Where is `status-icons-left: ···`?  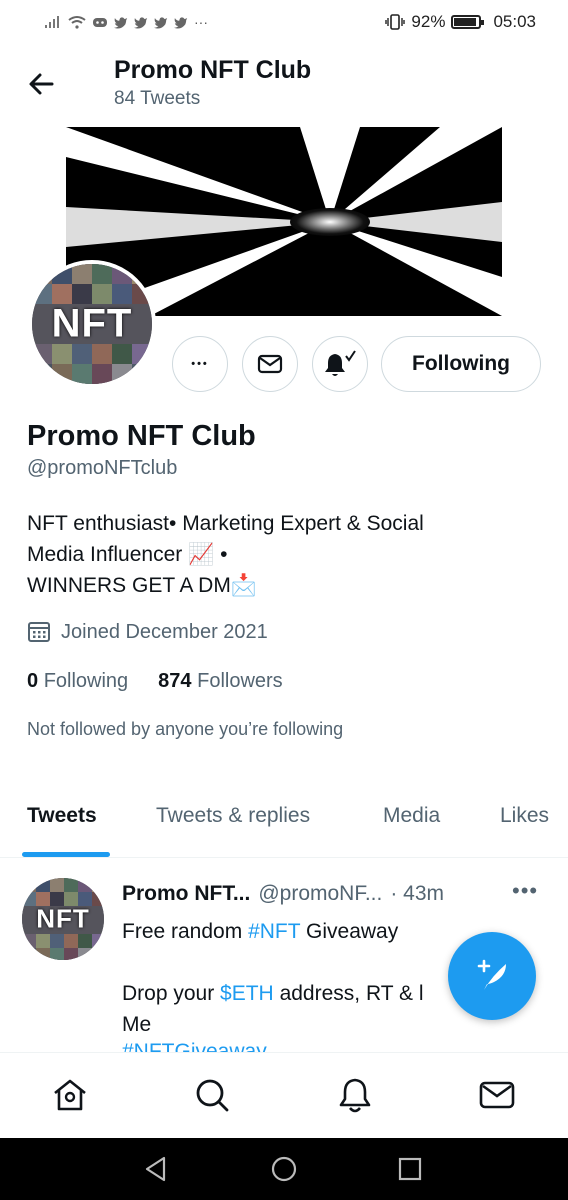
status-icons-left: ··· is located at coordinates (214, 22).